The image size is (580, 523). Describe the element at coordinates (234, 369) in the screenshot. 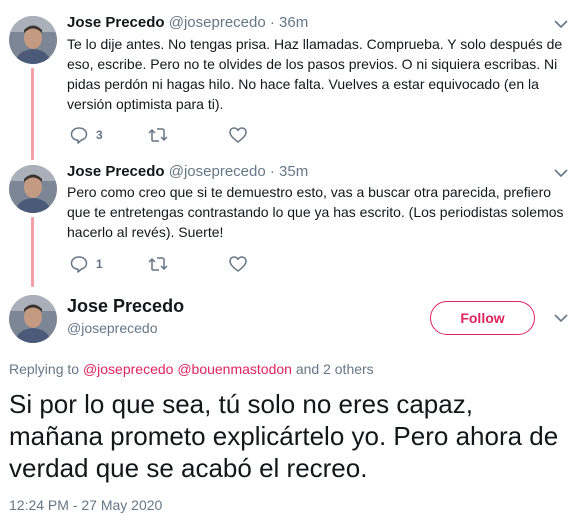

I see `mention-link: @bouenmastodon` at that location.